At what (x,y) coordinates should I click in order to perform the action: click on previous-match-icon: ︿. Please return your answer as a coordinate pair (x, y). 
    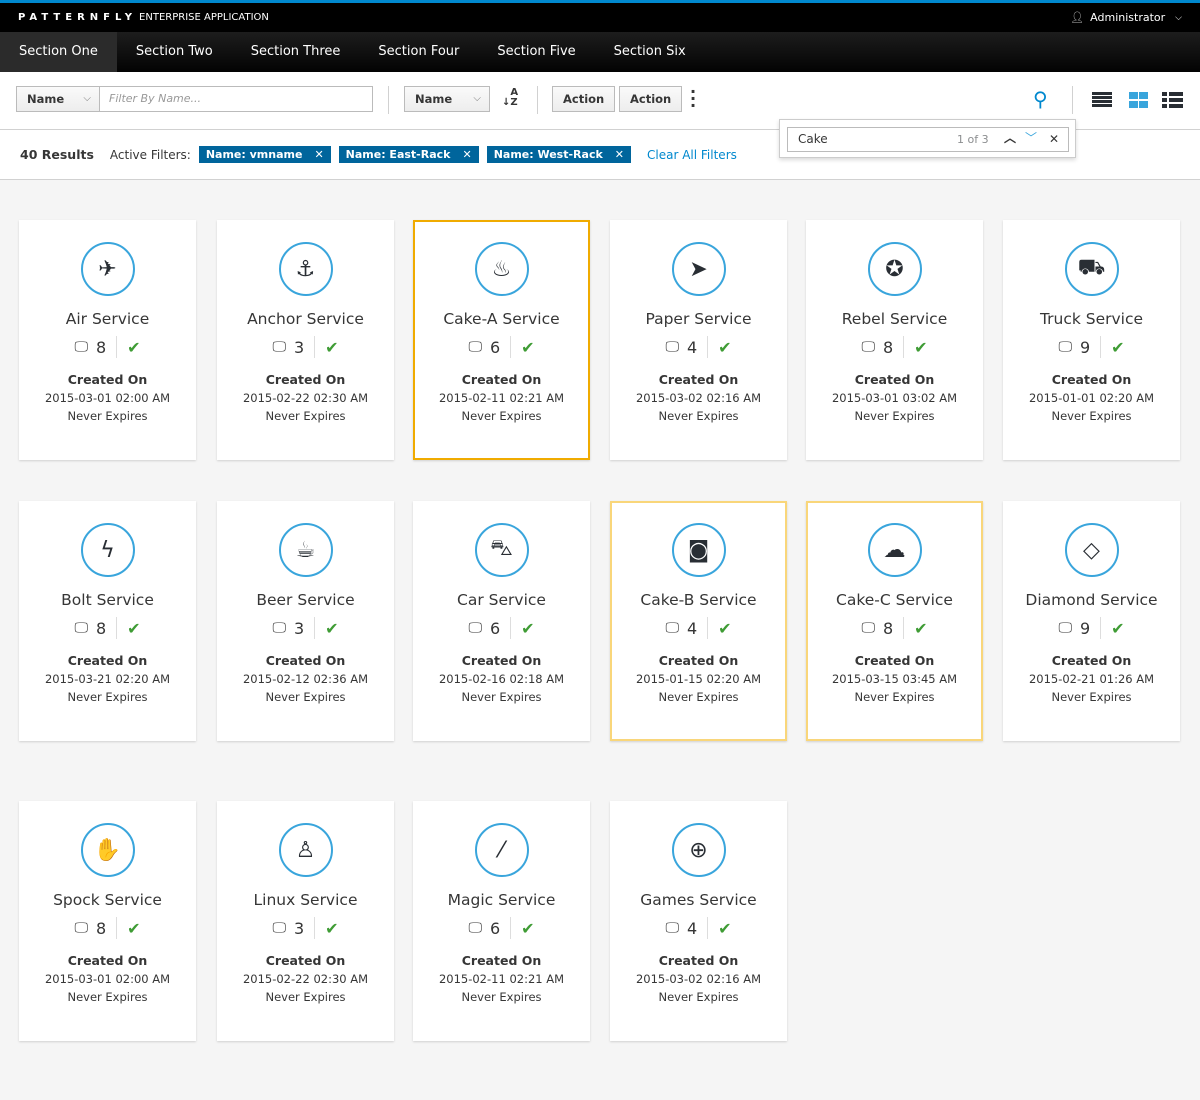
    Looking at the image, I should click on (1010, 138).